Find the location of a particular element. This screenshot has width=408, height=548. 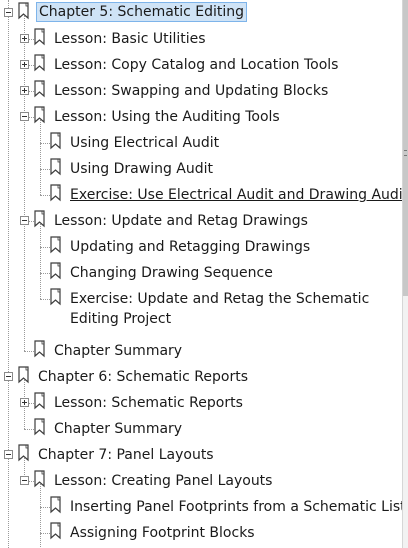

bookmark-chapter-row: Chapter 6: Schematic Reports is located at coordinates (201, 377).